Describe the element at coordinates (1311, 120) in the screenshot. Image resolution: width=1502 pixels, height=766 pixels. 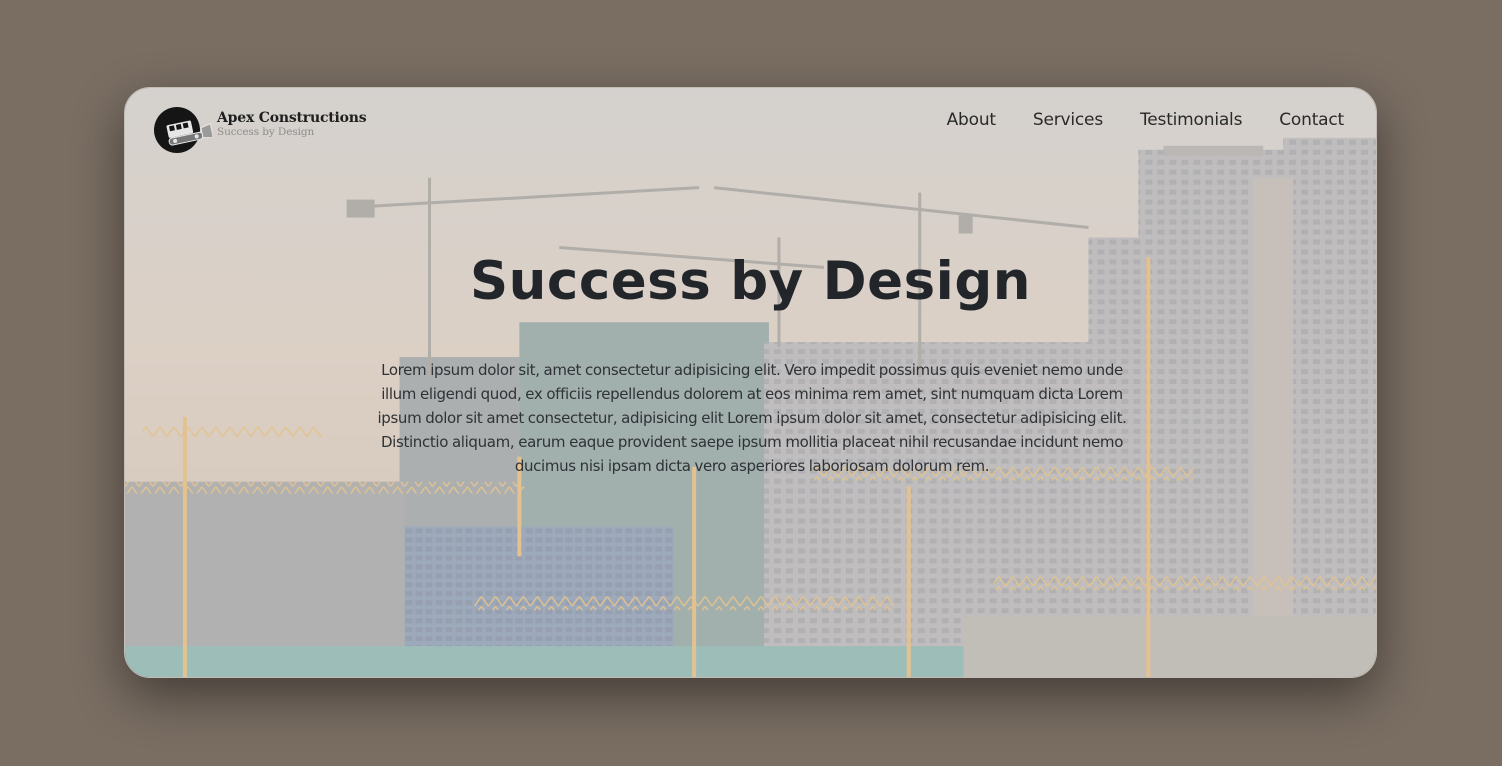
I see `nav-contact-link: Contact` at that location.